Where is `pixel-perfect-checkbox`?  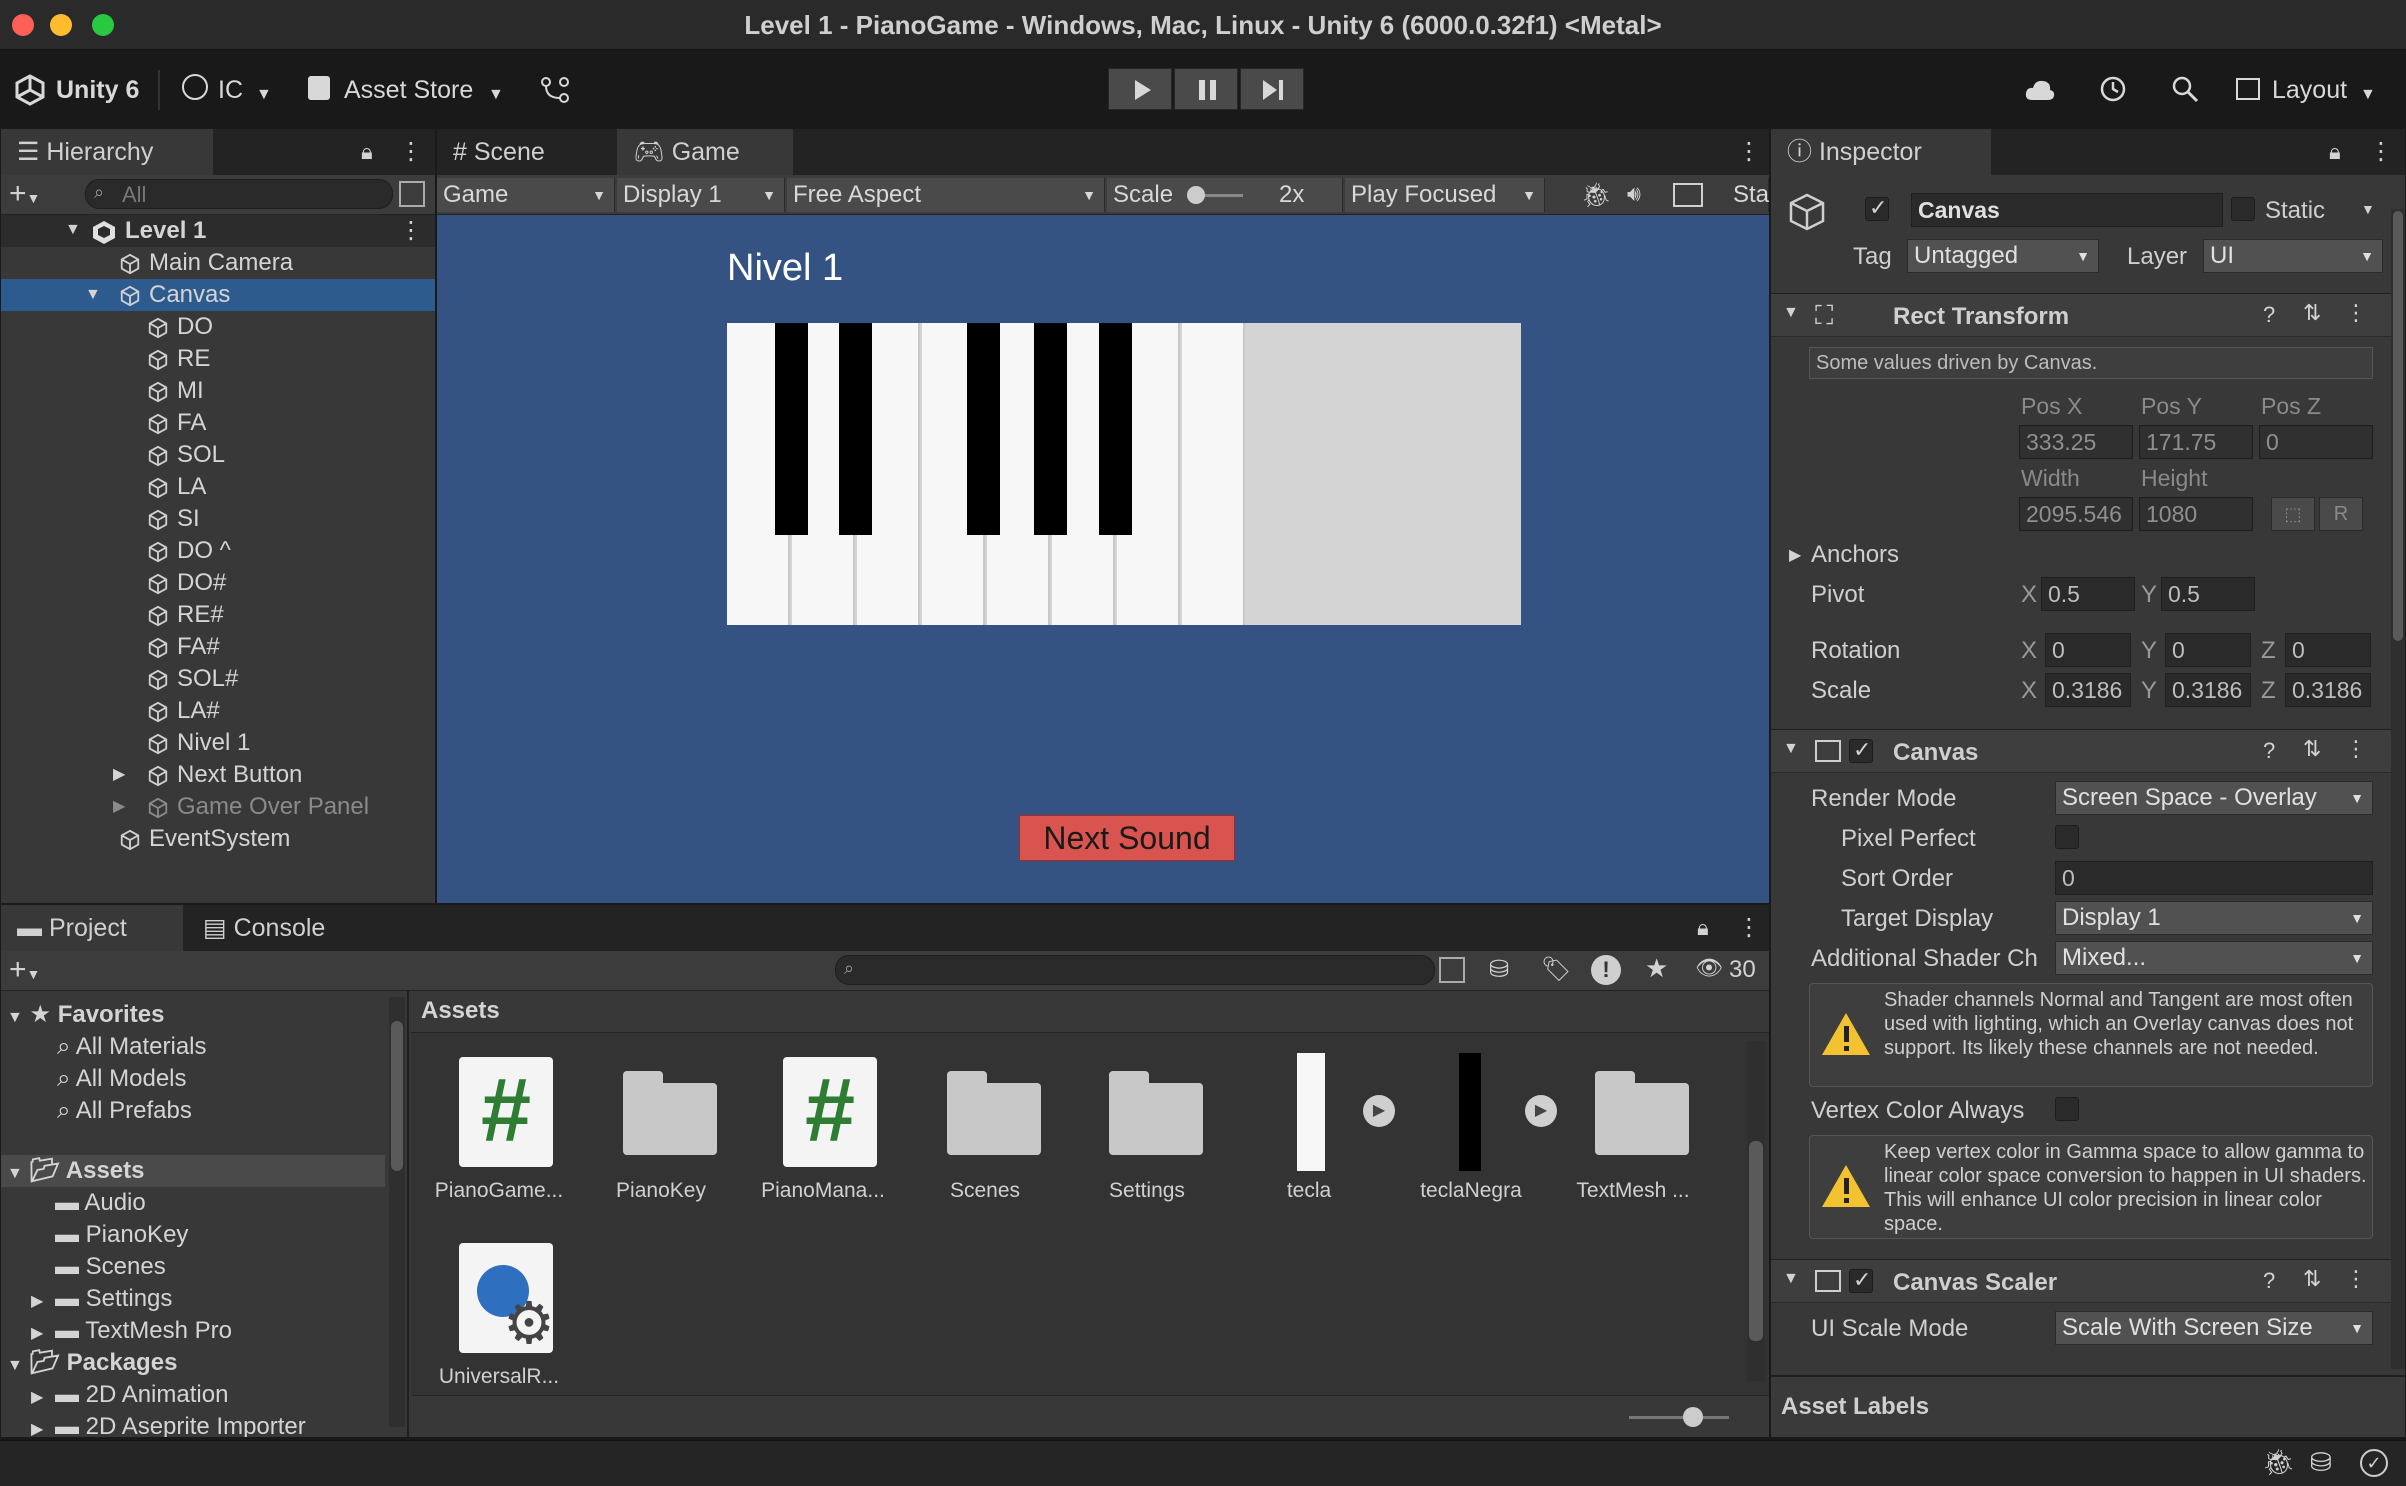
pixel-perfect-checkbox is located at coordinates (2067, 837).